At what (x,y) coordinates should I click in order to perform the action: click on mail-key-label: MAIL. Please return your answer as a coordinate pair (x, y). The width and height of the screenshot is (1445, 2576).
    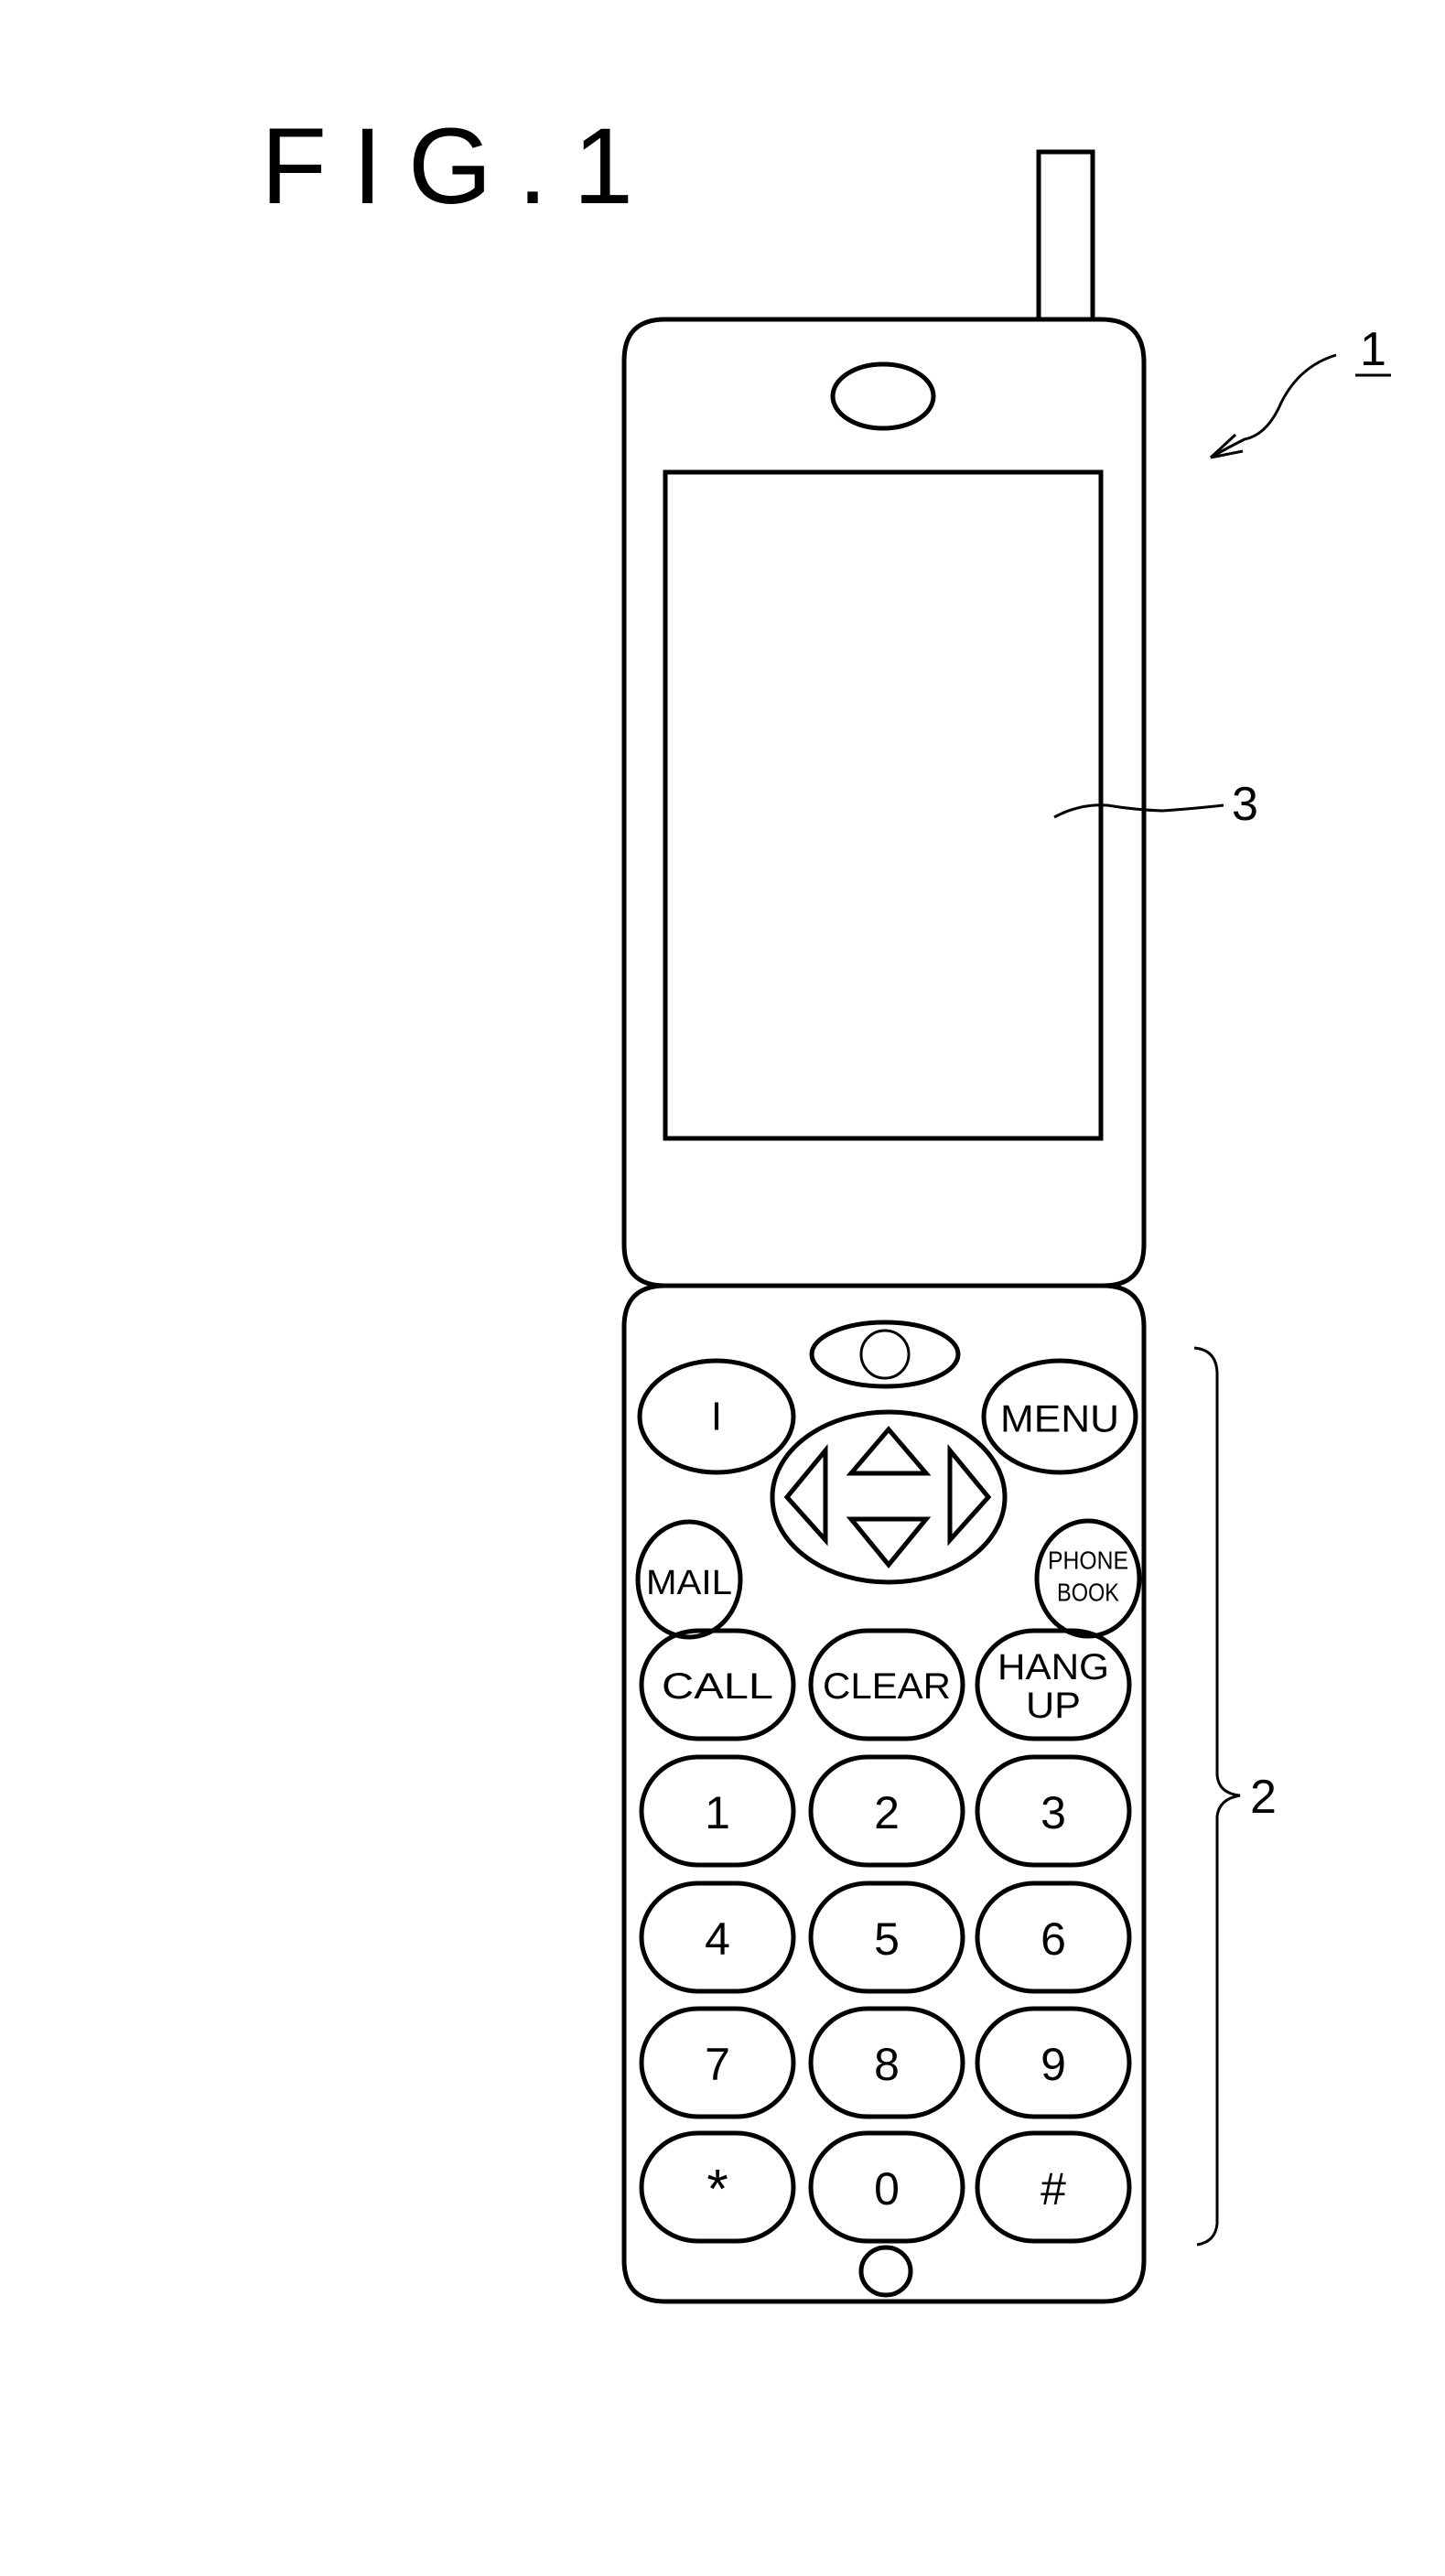
    Looking at the image, I should click on (689, 1583).